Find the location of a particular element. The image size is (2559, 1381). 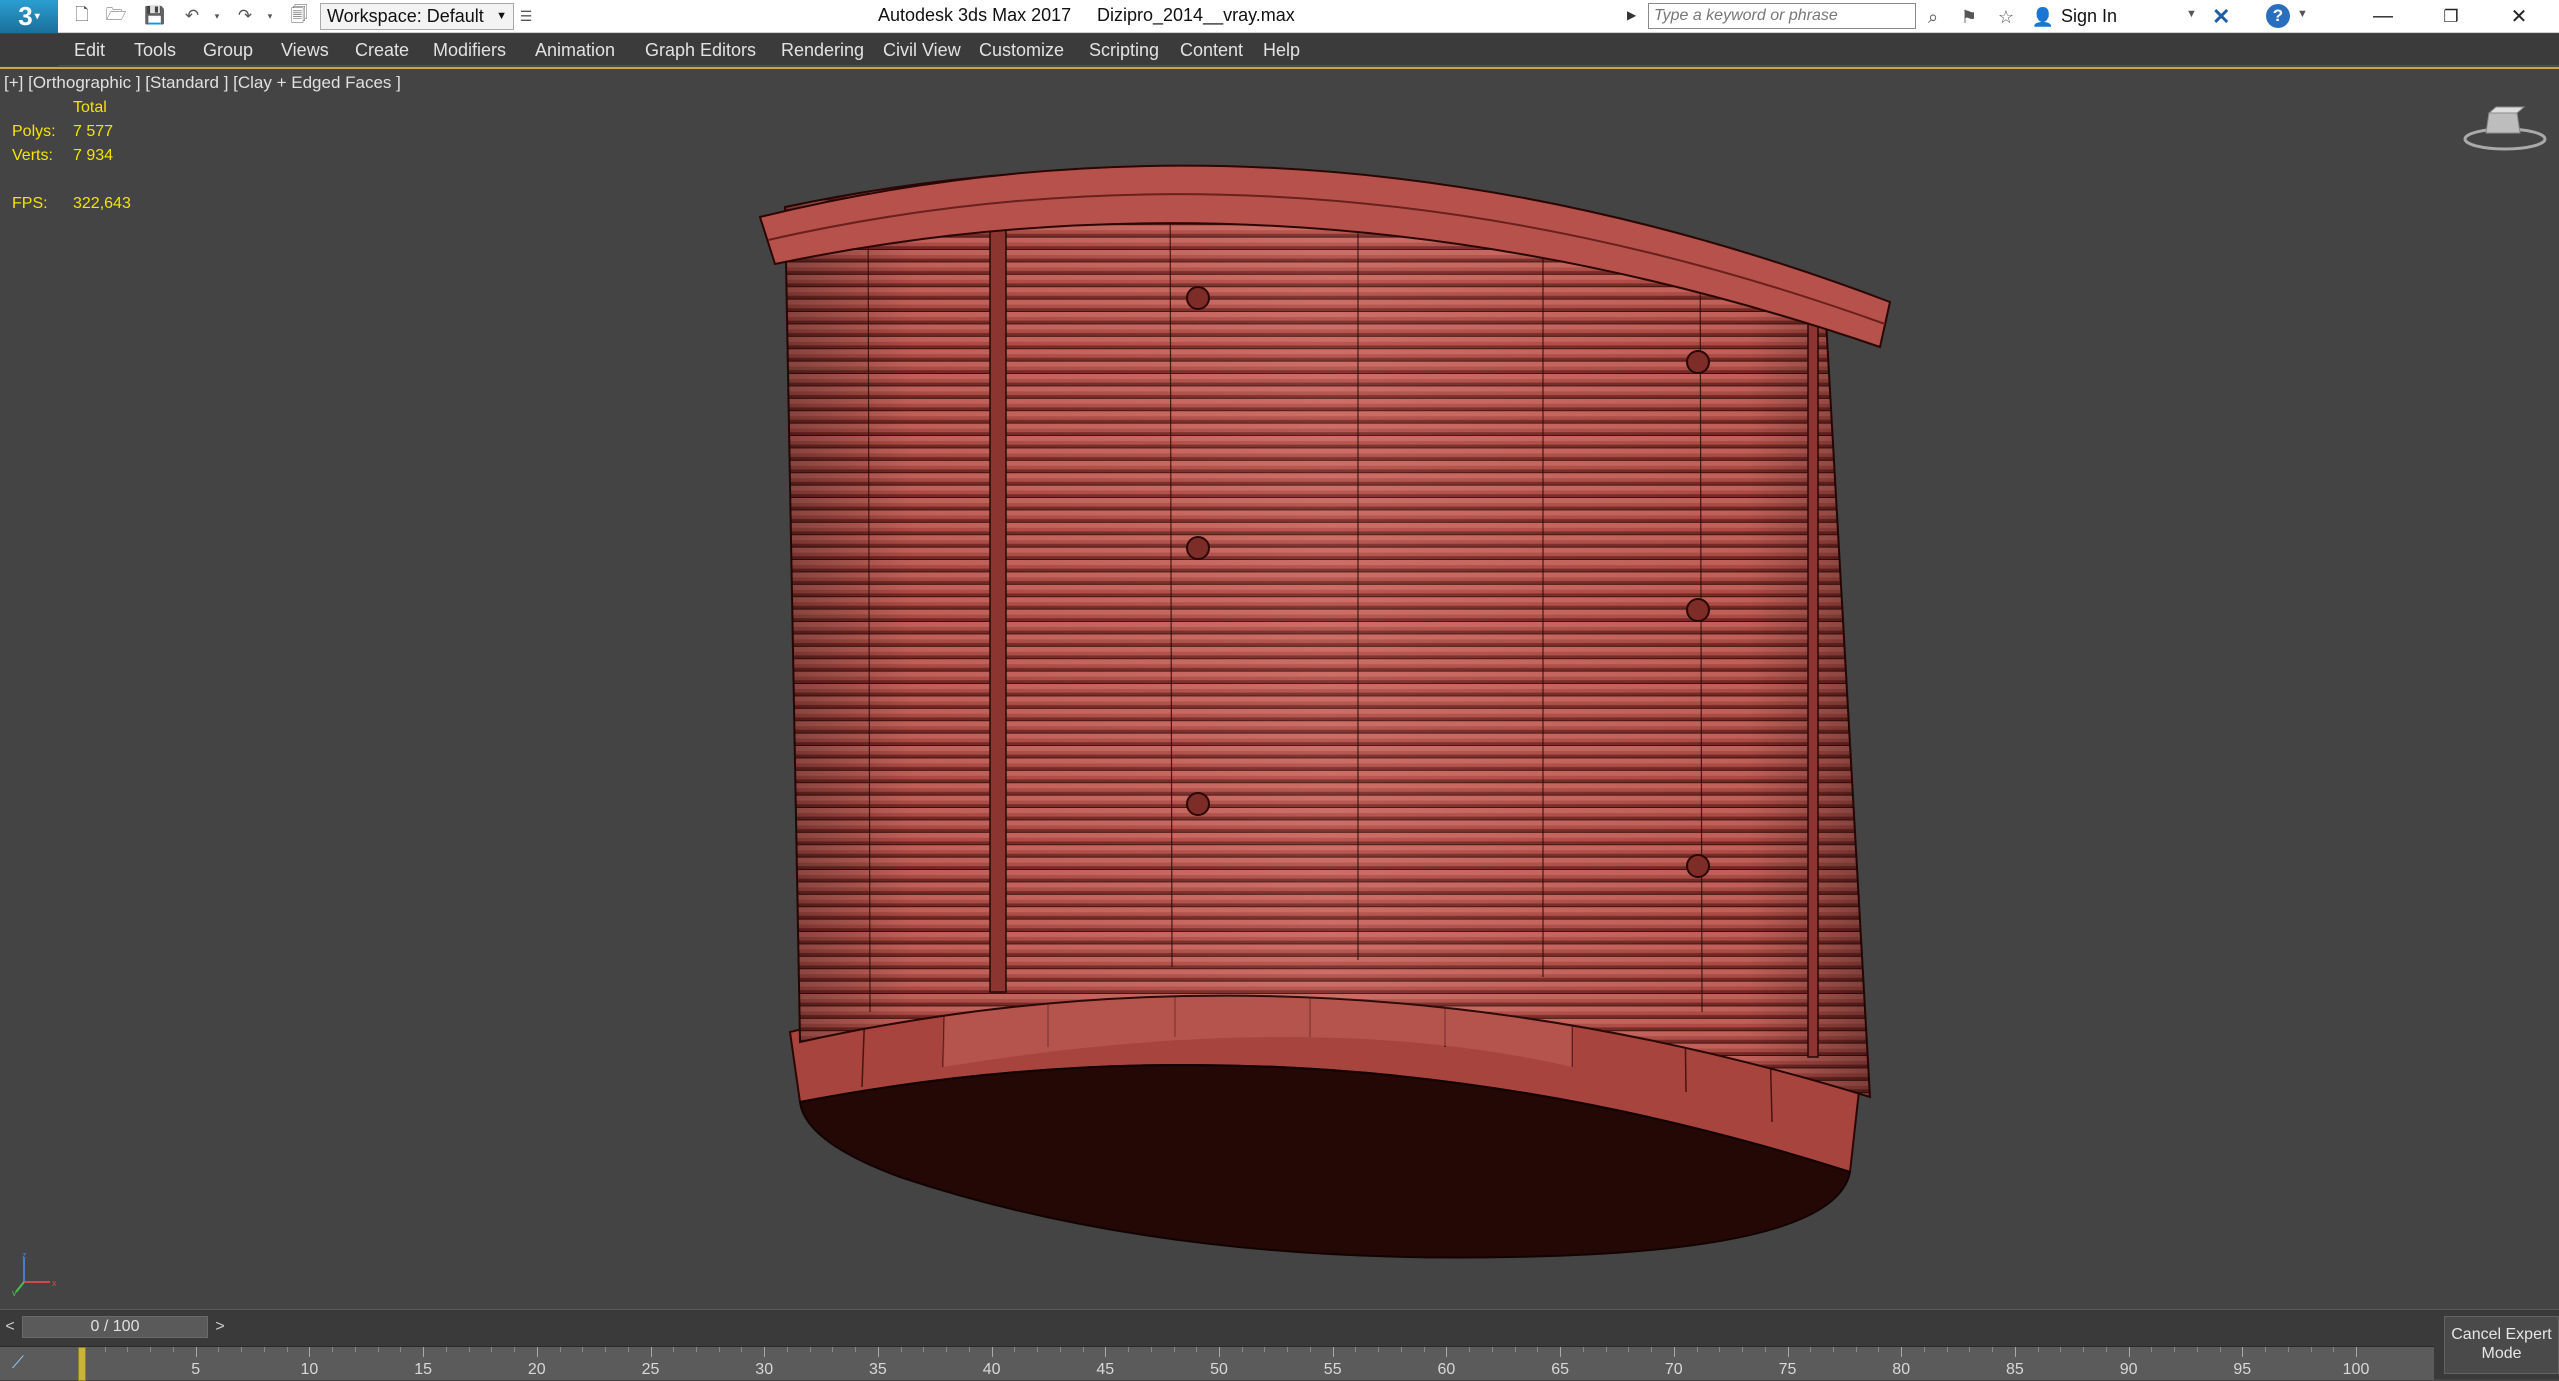

tick-label: 45 is located at coordinates (1105, 1369).